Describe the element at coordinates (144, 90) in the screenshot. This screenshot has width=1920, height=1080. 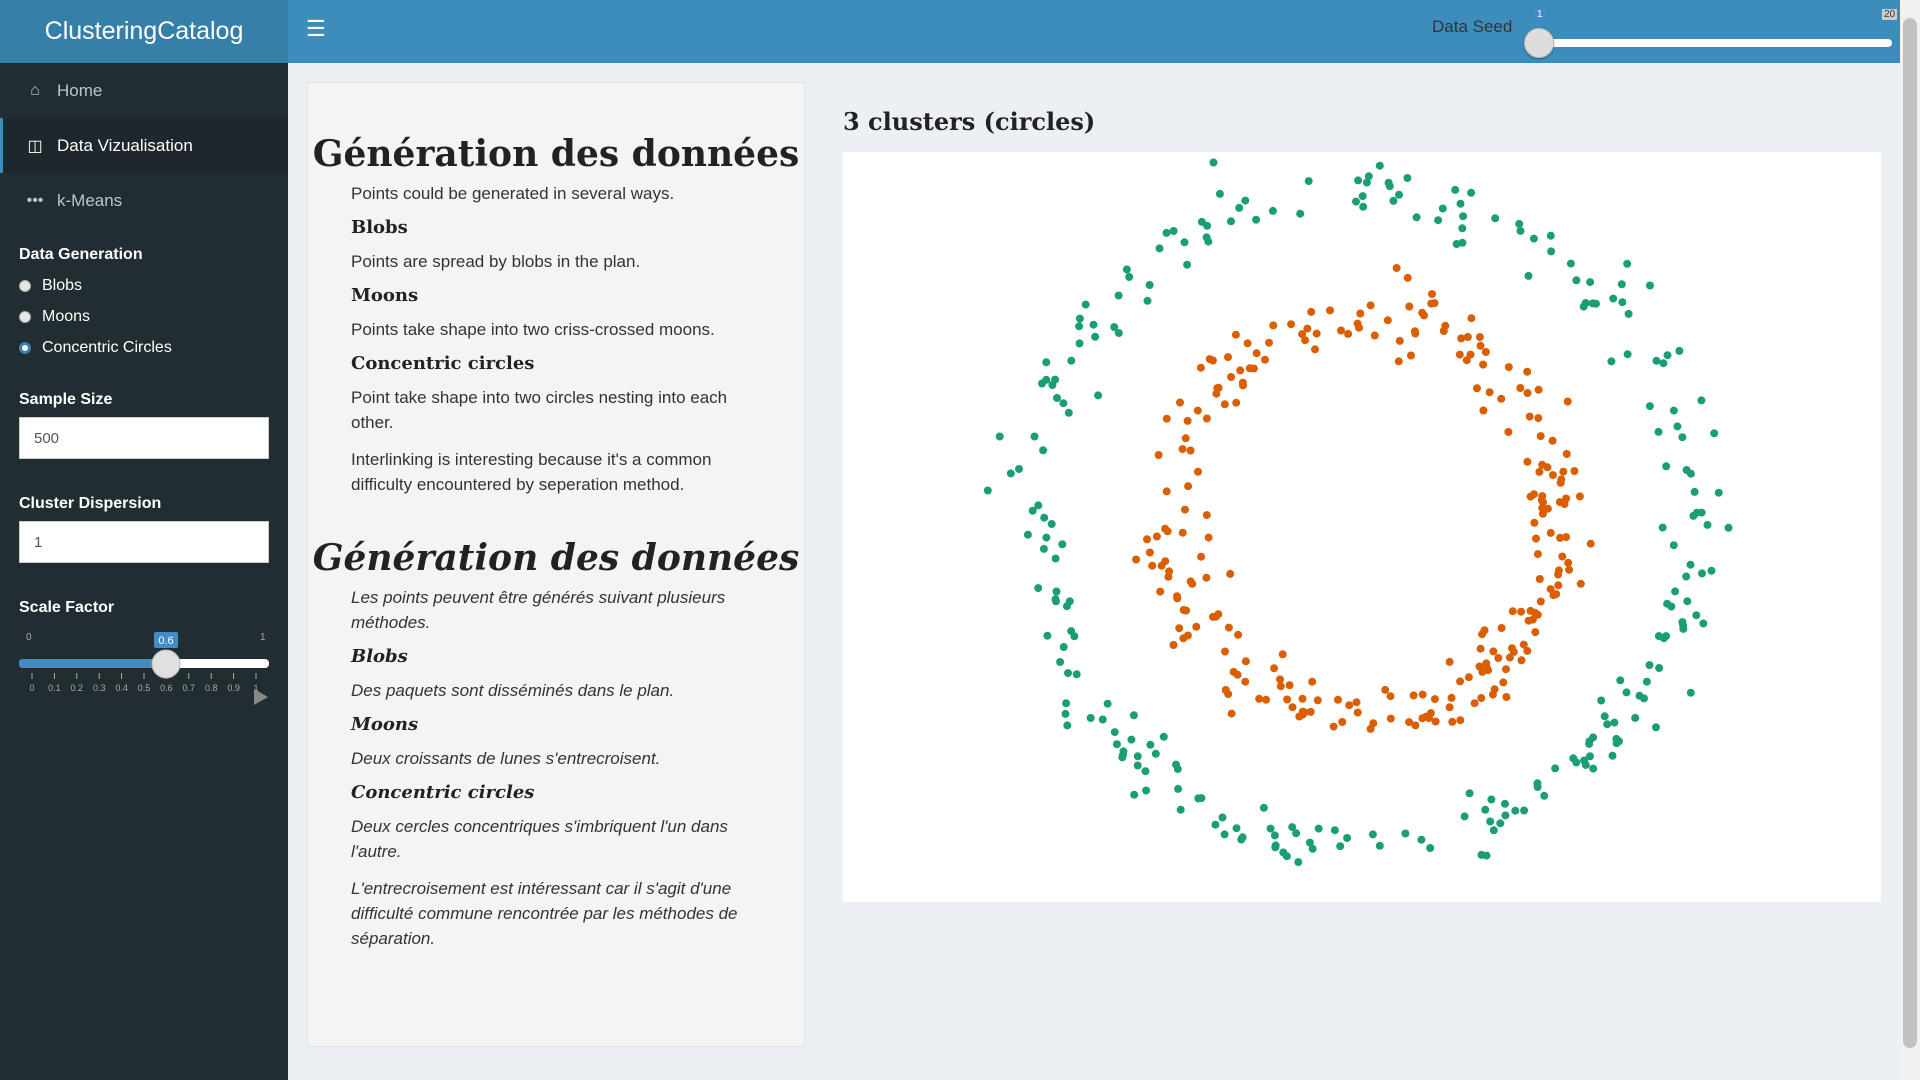
I see `sidebar-item-home: ⌂ Home` at that location.